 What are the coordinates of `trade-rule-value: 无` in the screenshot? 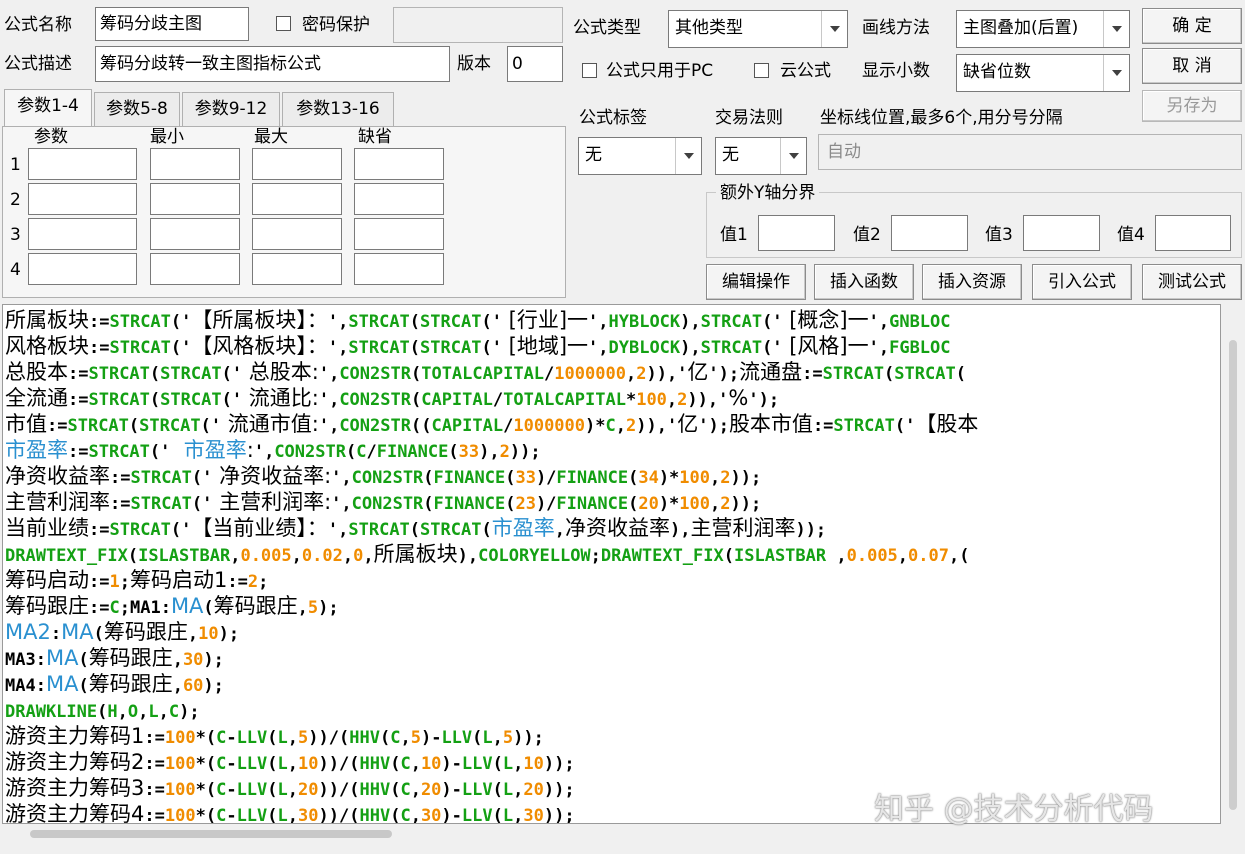 It's located at (730, 155).